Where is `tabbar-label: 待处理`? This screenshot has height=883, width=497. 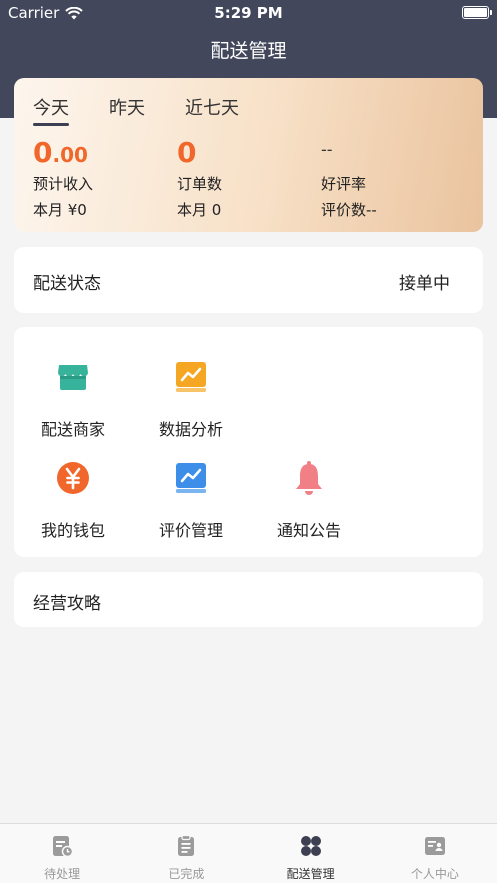
tabbar-label: 待处理 is located at coordinates (62, 874).